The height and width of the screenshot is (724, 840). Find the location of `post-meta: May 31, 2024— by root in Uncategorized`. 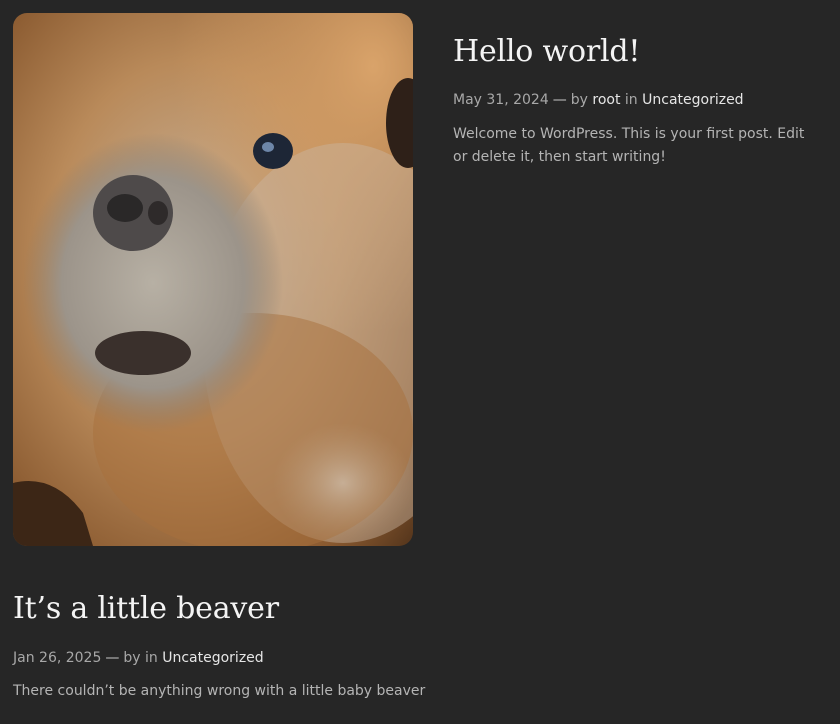

post-meta: May 31, 2024— by root in Uncategorized is located at coordinates (598, 100).